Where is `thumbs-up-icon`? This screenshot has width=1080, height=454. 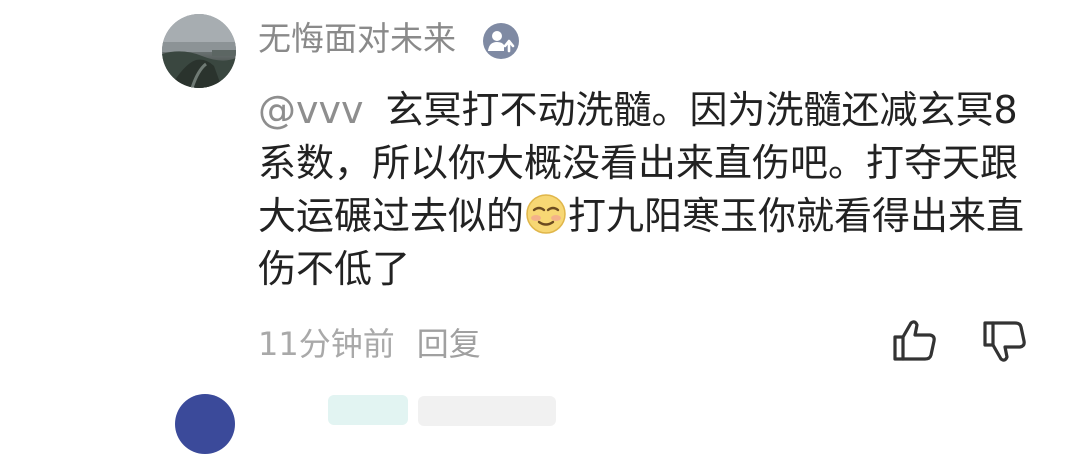
thumbs-up-icon is located at coordinates (915, 340).